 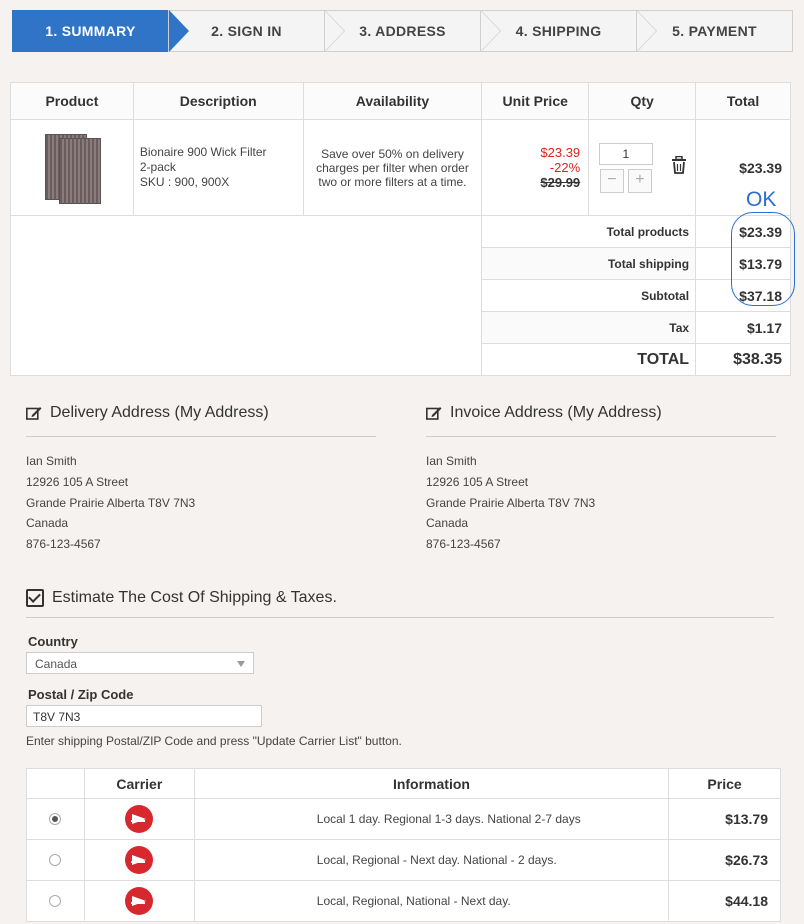 I want to click on annotation-ok: OK, so click(x=761, y=199).